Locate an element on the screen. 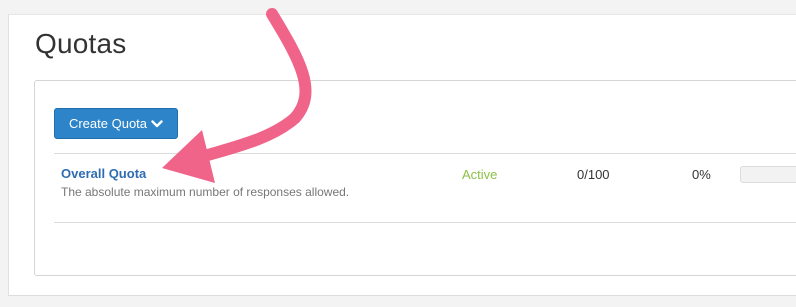  create-quota-button: Create Quota is located at coordinates (116, 123).